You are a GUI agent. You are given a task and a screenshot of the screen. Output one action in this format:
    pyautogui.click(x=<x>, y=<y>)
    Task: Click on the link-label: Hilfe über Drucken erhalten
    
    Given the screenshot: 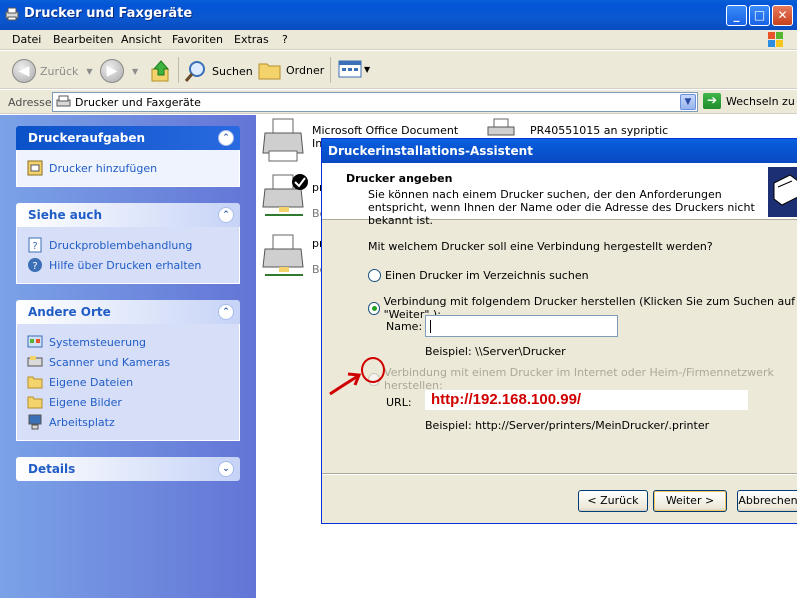 What is the action you would take?
    pyautogui.click(x=125, y=265)
    